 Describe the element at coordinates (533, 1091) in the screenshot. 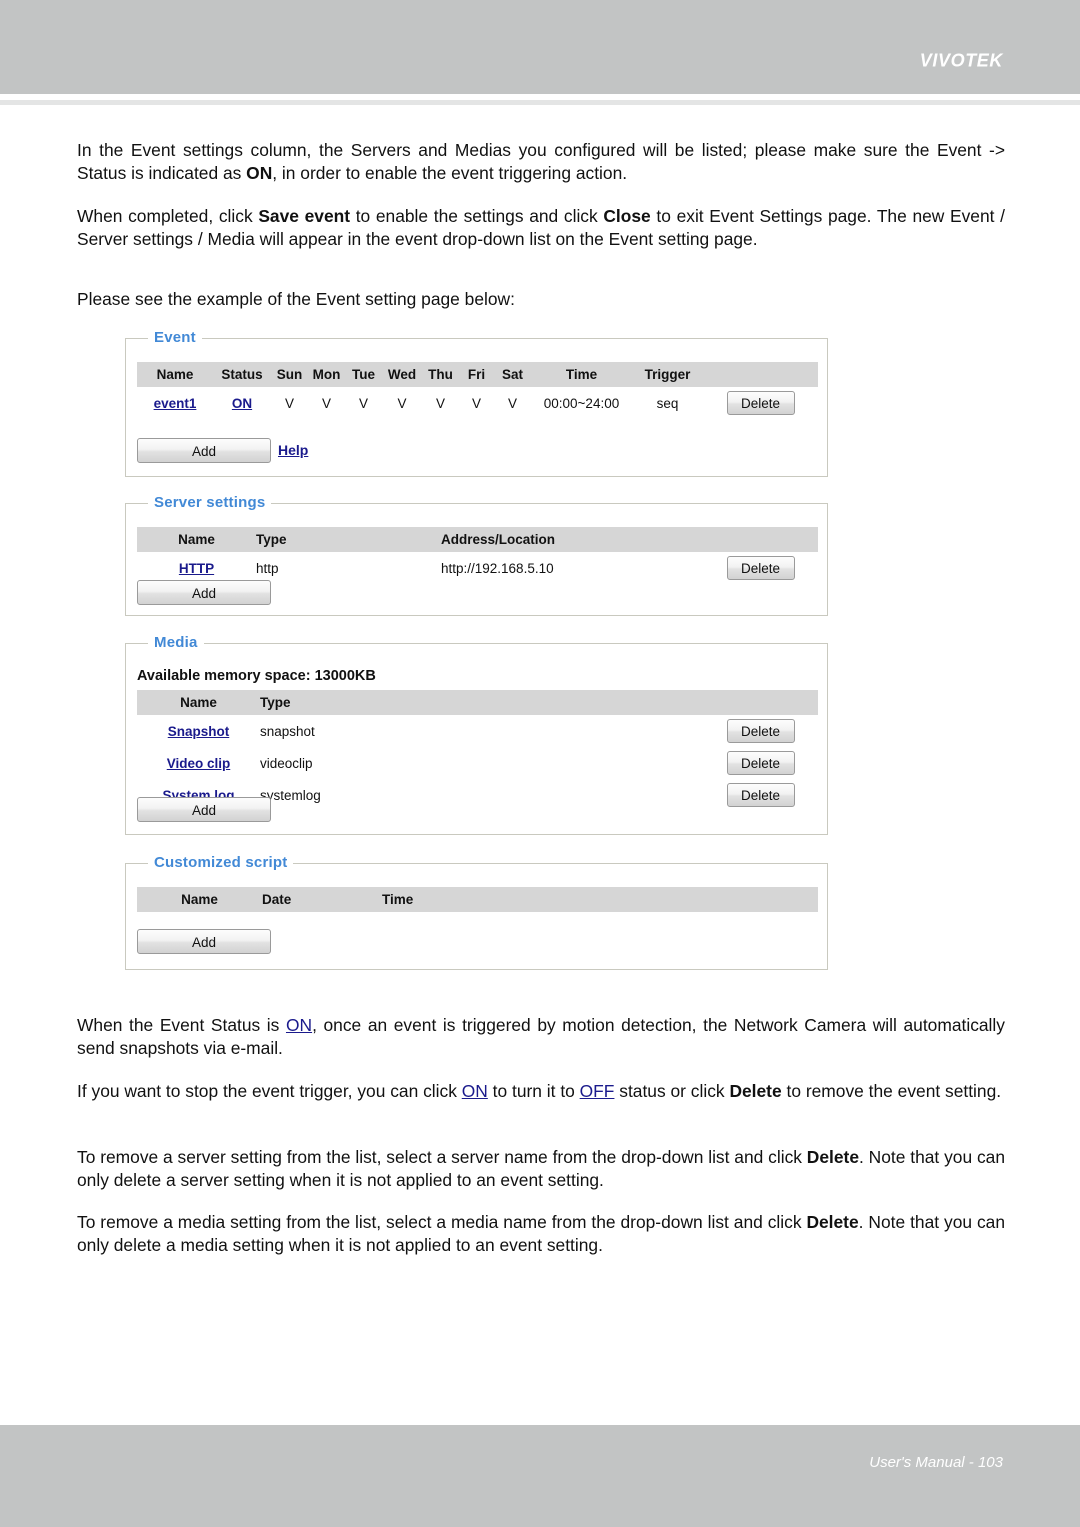

I see `para5-text-b: to turn it to` at that location.